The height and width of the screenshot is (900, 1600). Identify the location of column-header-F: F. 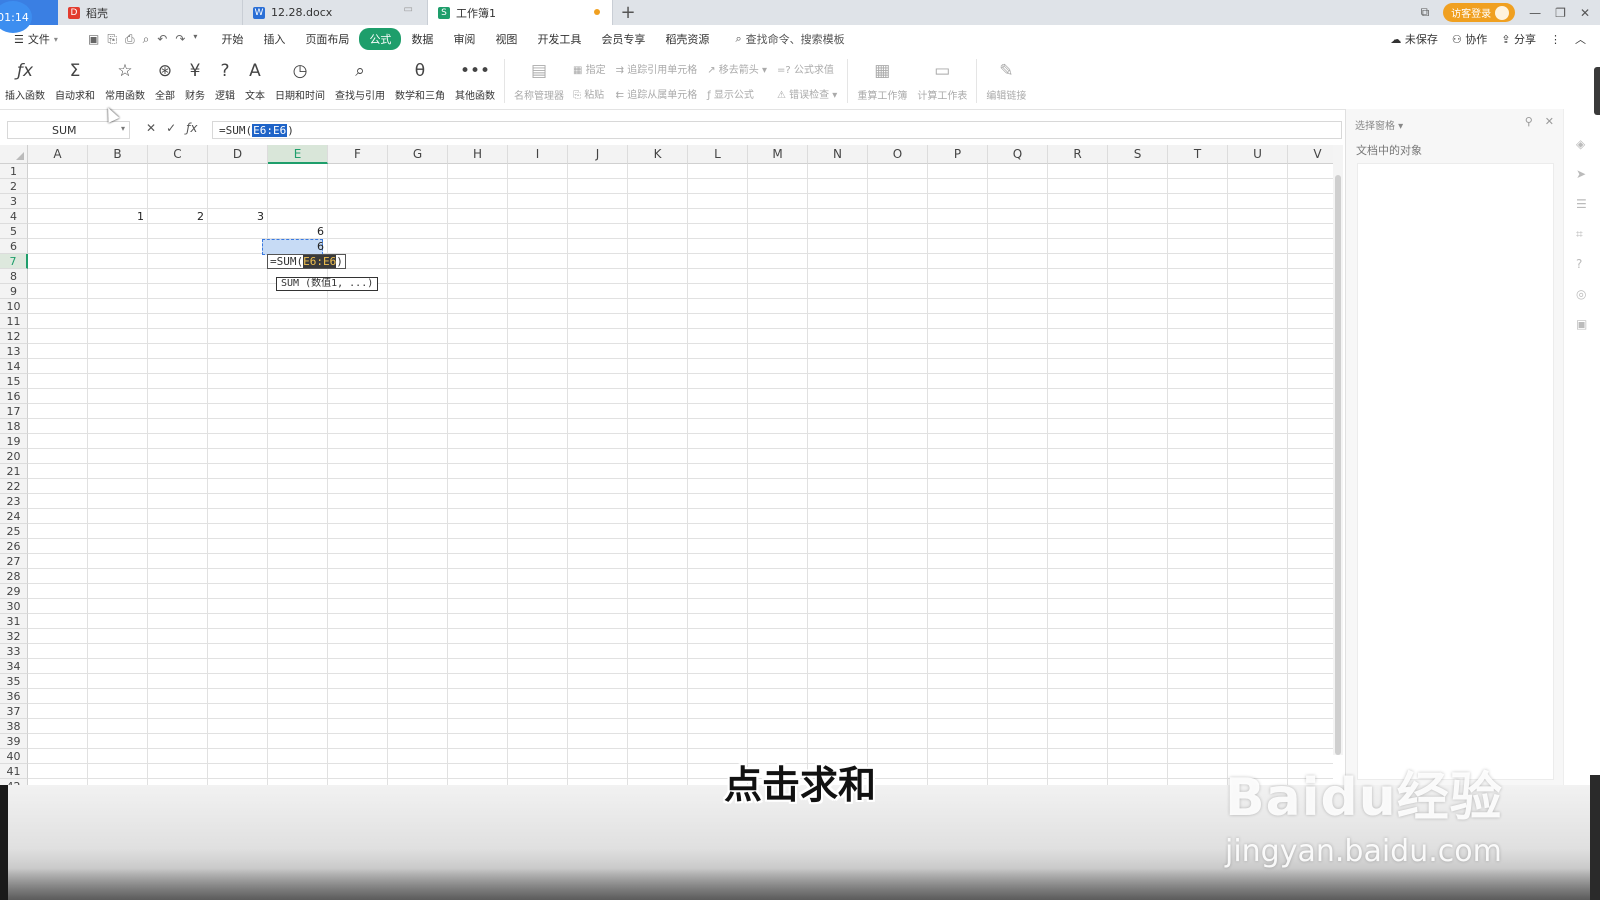
(358, 154).